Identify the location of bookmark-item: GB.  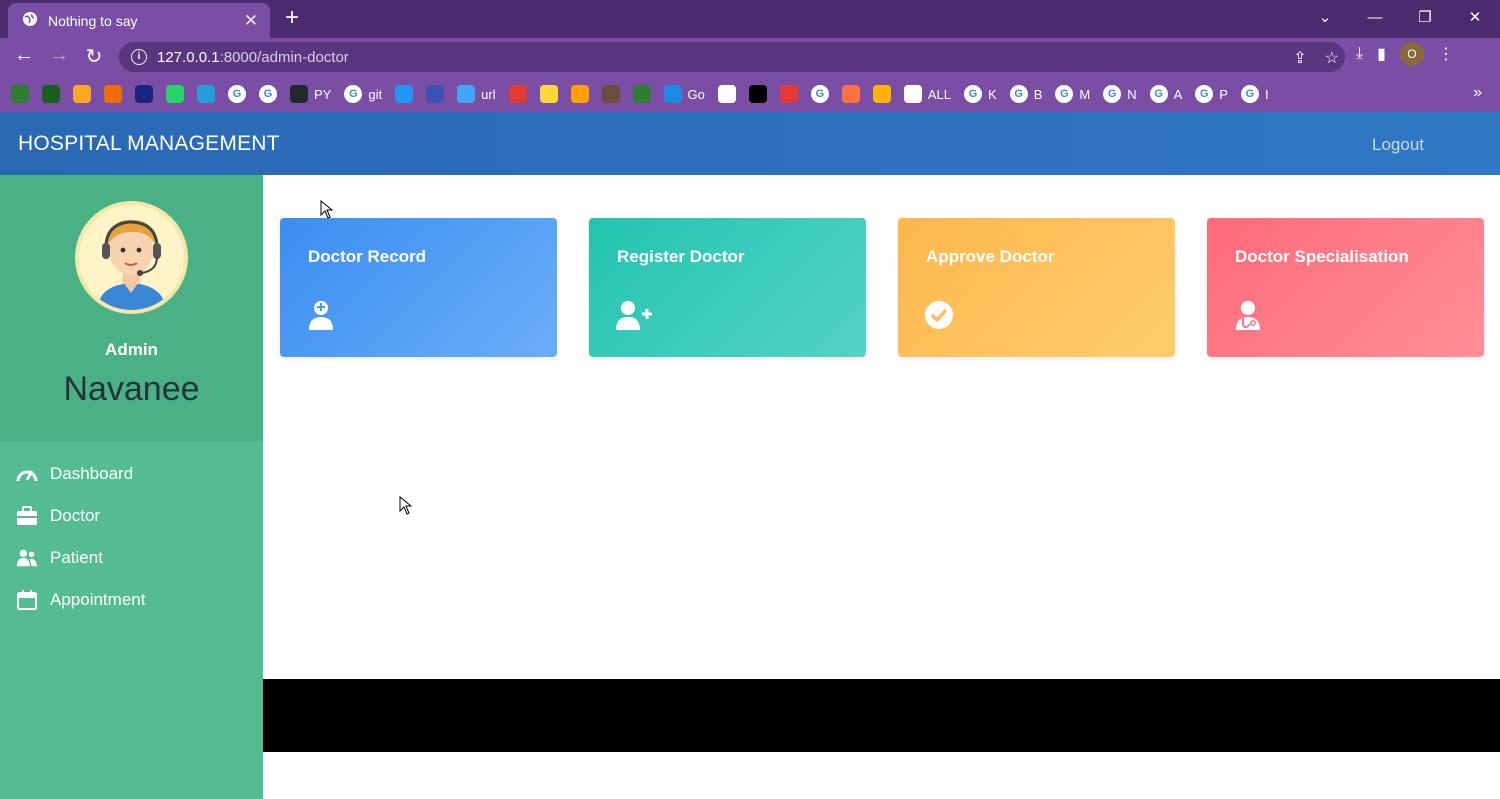
(1026, 94).